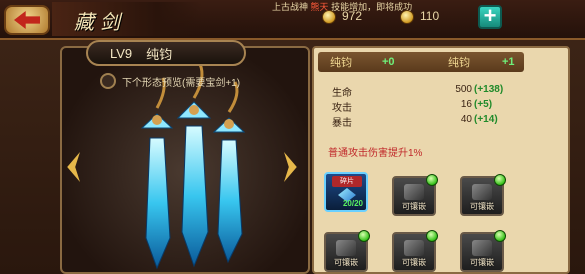 This screenshot has width=585, height=274. I want to click on stat-row-crit: 暴击 40 (+14), so click(422, 121).